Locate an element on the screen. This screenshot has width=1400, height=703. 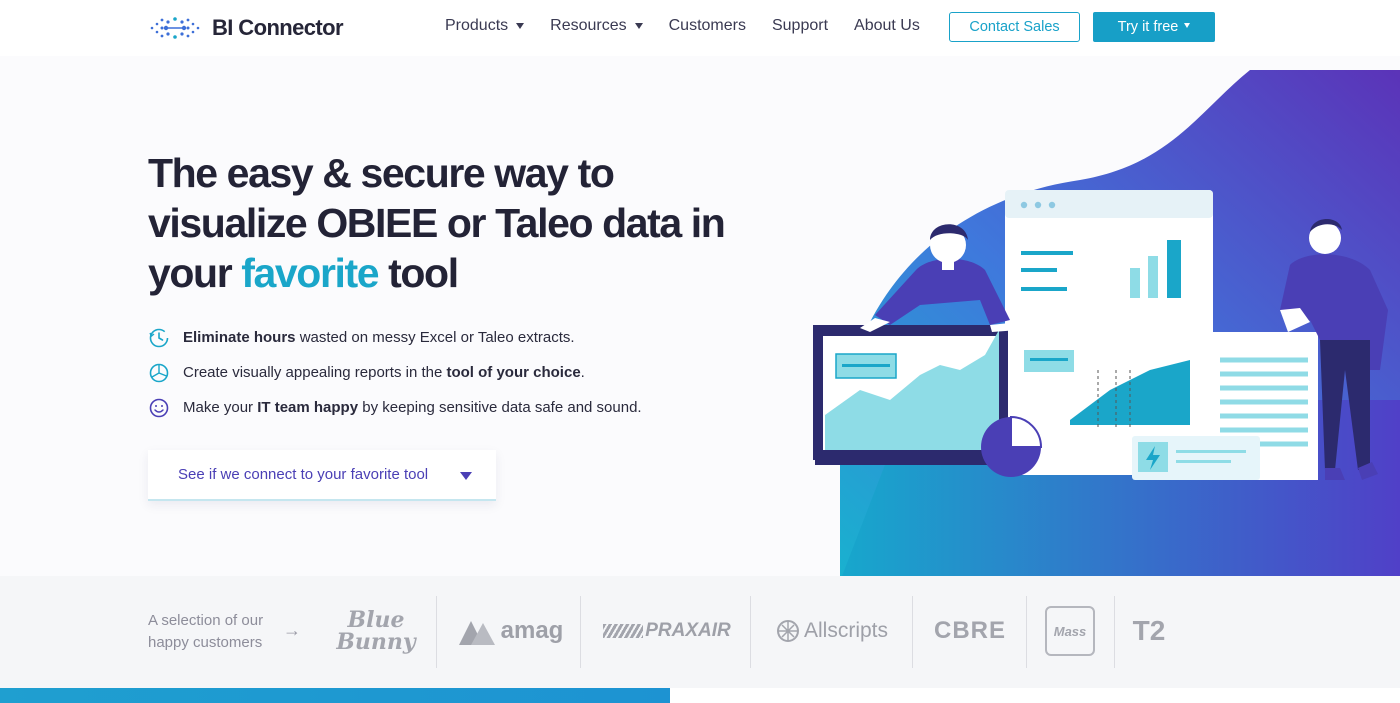
tool-connect-dropdown-label: See if we connect to your favorite tool is located at coordinates (303, 474).